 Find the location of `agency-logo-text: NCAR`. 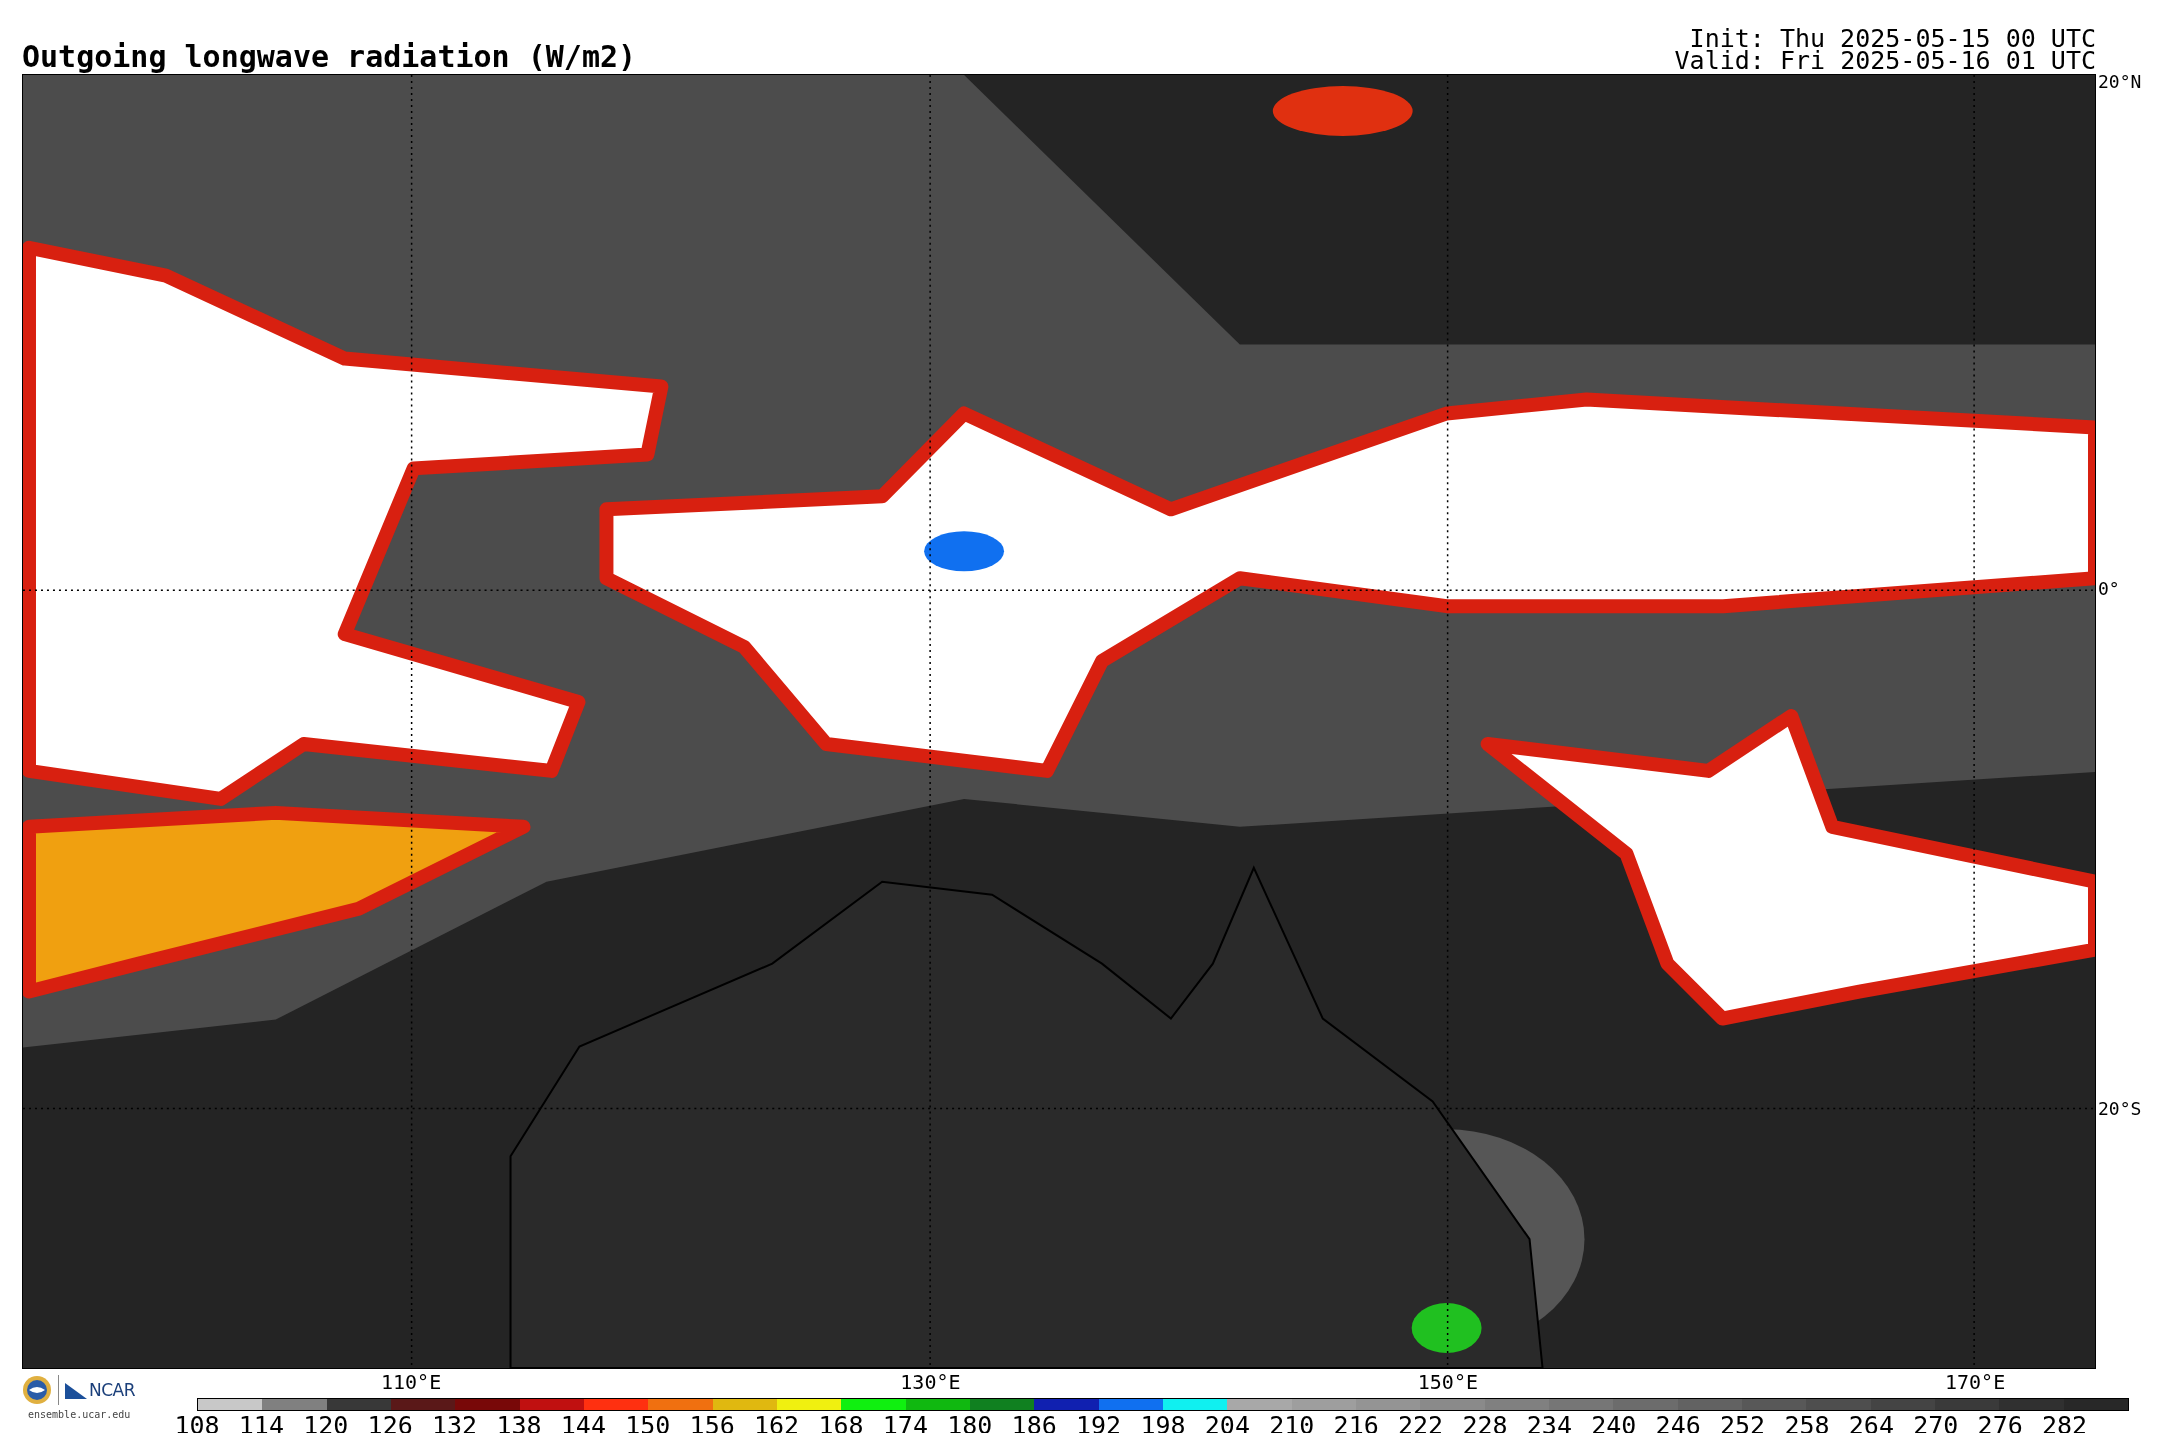

agency-logo-text: NCAR is located at coordinates (112, 1390).